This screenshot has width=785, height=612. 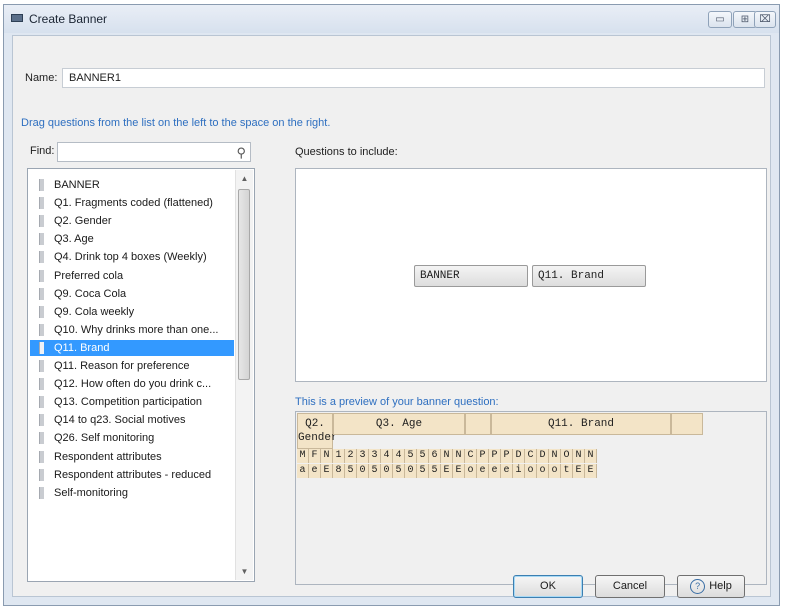 I want to click on search-icon: ⚲, so click(x=241, y=153).